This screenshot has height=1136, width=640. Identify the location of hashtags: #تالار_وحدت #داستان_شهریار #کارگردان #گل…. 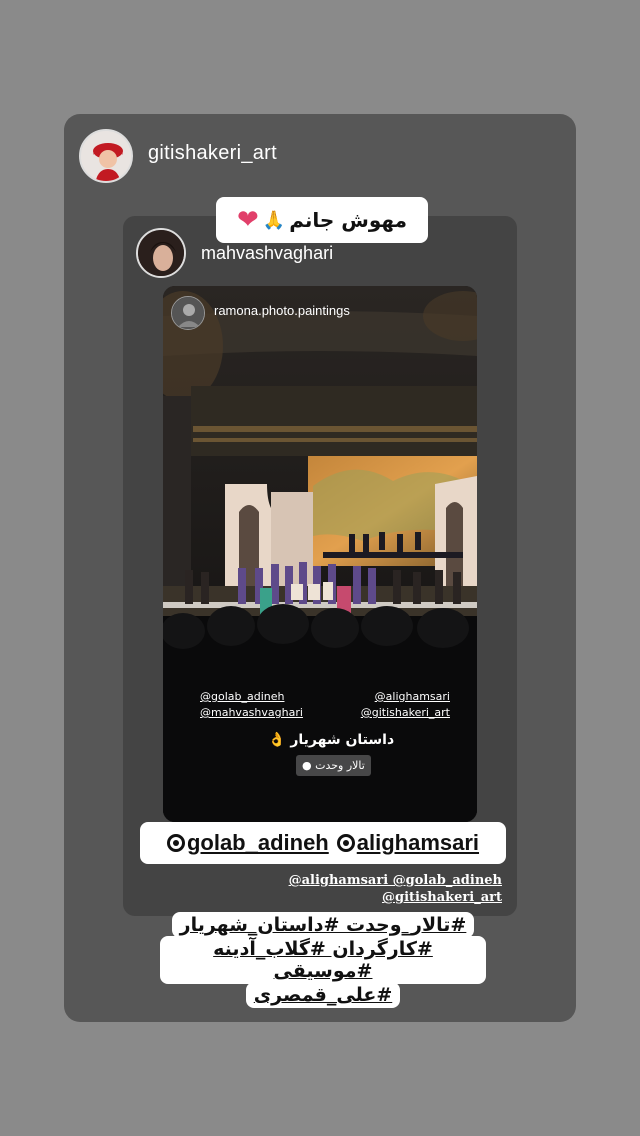
(323, 960).